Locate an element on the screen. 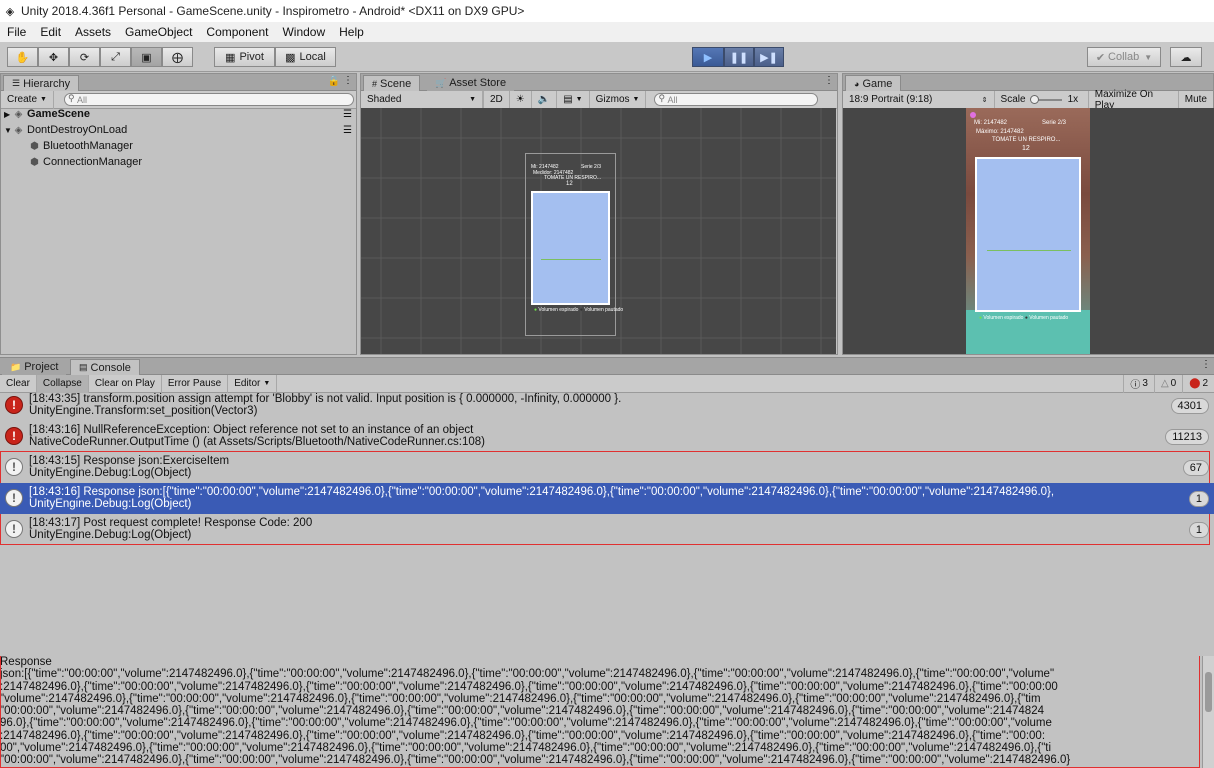 This screenshot has width=1214, height=768. slider-thumb is located at coordinates (1034, 99).